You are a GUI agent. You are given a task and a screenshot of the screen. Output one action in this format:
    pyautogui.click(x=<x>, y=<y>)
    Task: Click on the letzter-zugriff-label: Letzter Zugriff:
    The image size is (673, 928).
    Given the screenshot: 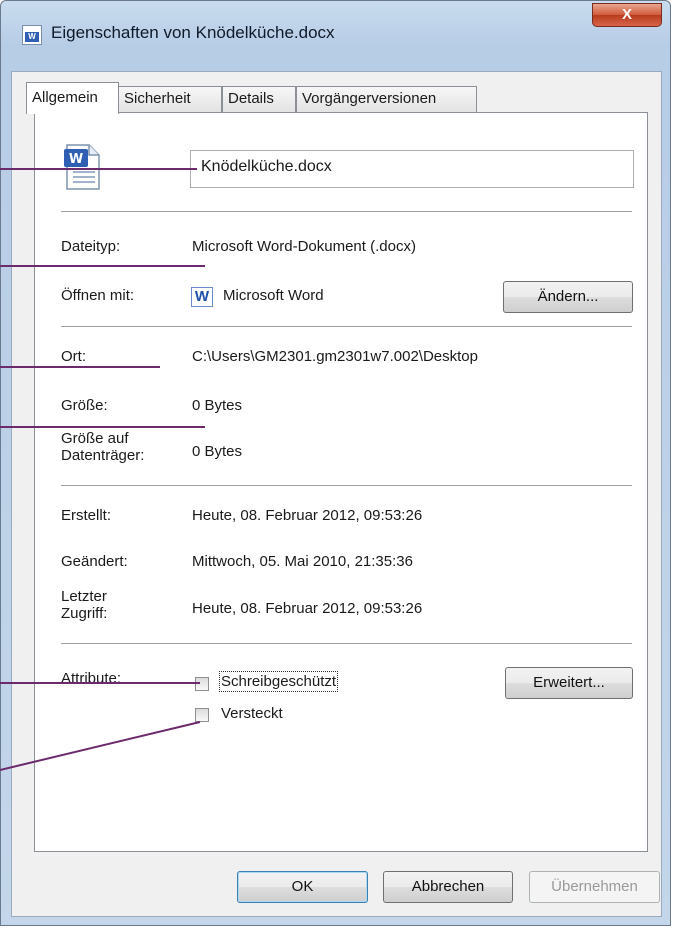 What is the action you would take?
    pyautogui.click(x=84, y=605)
    